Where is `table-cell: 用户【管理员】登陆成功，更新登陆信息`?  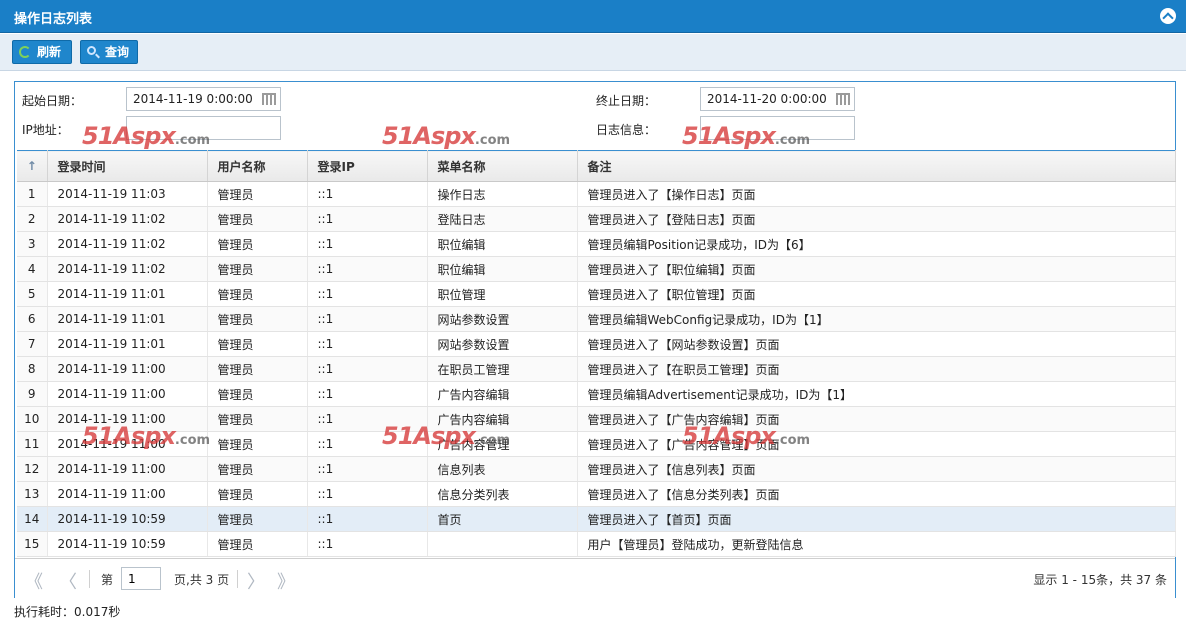
table-cell: 用户【管理员】登陆成功，更新登陆信息 is located at coordinates (876, 544).